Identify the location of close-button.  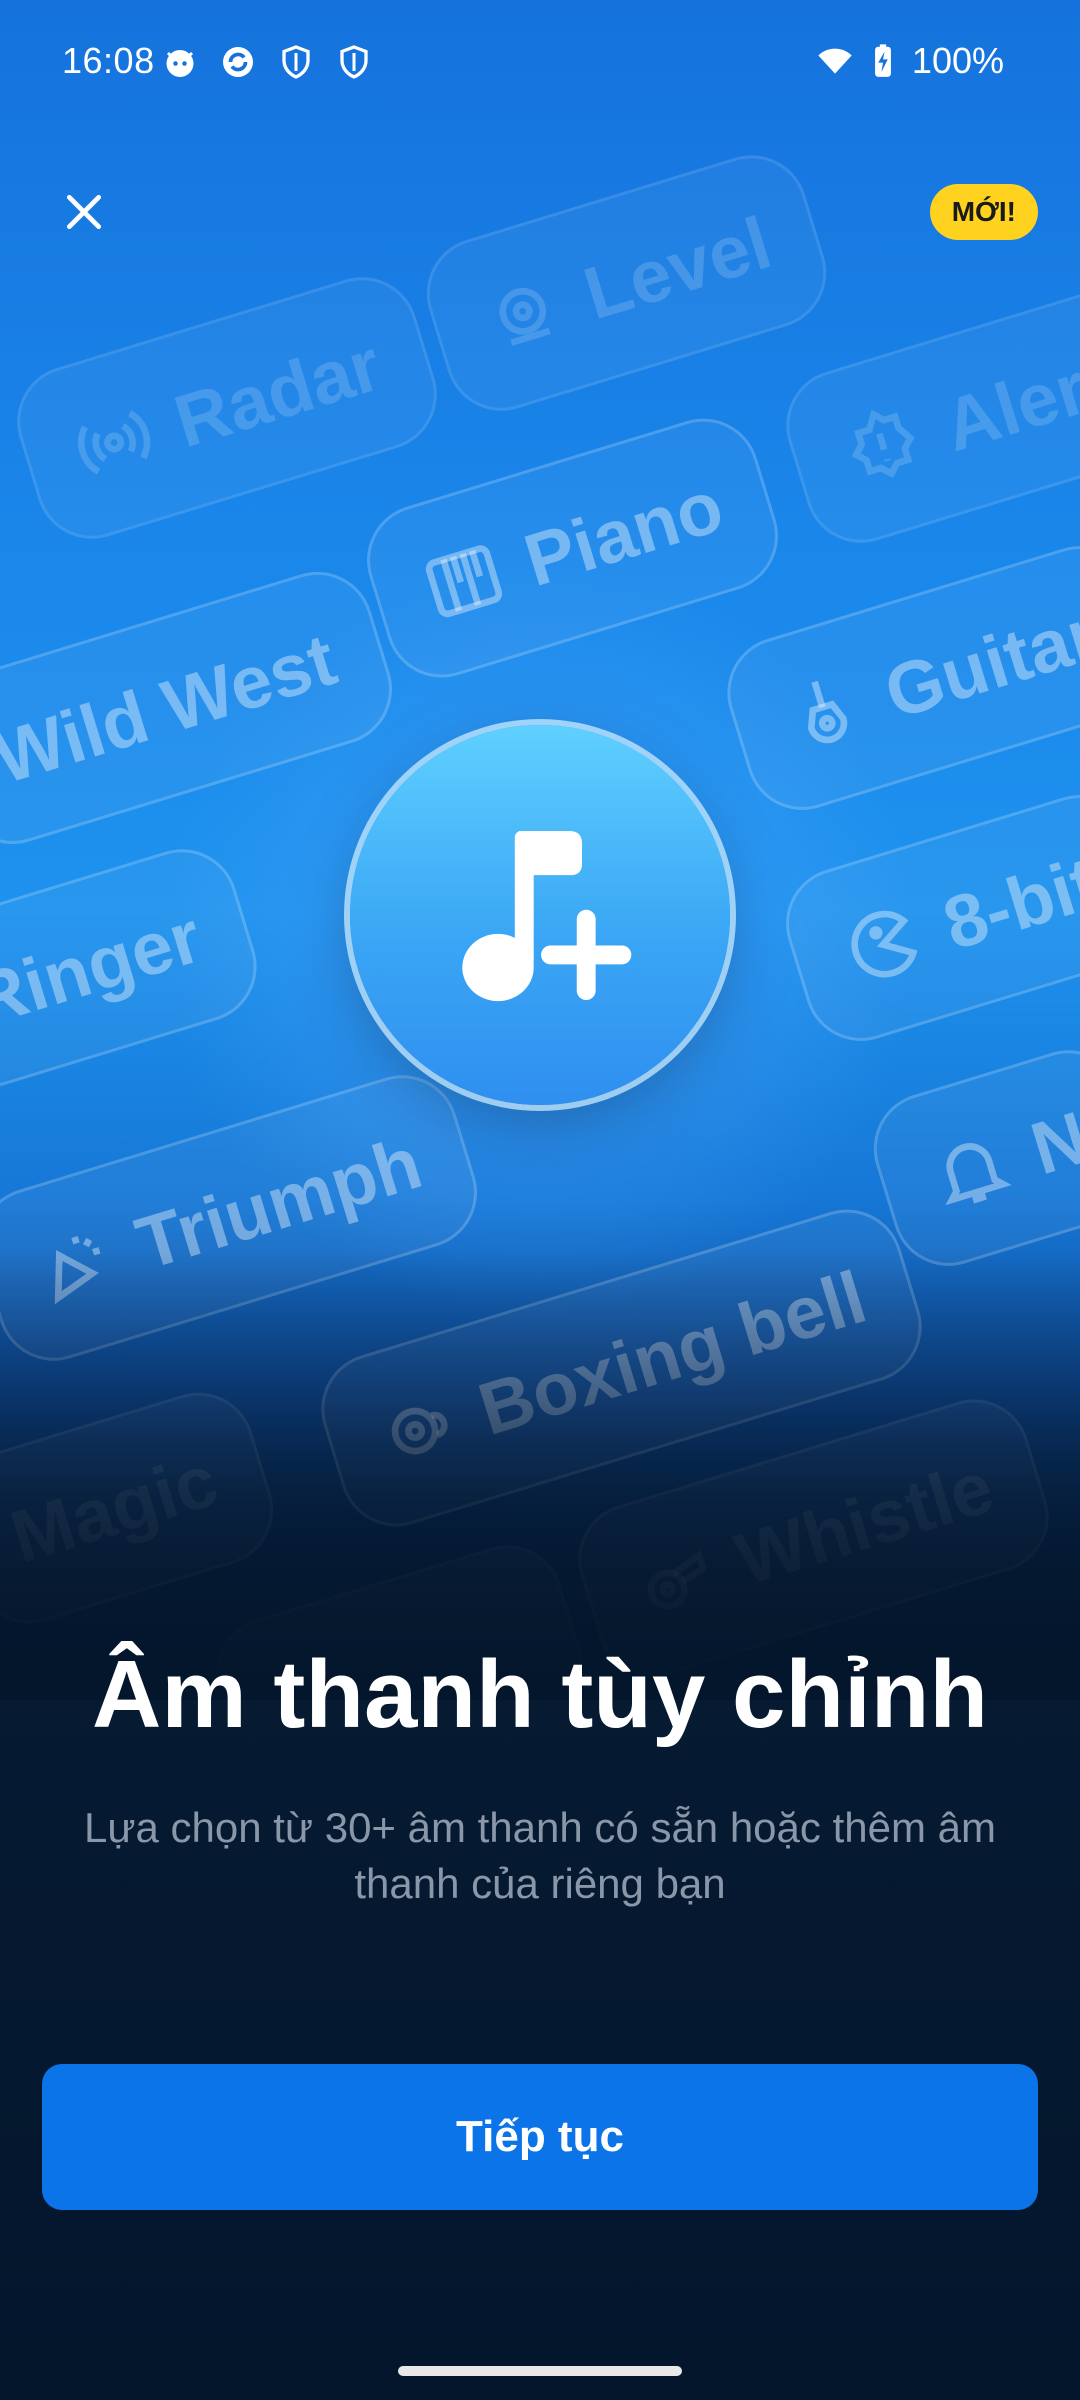
(84, 212).